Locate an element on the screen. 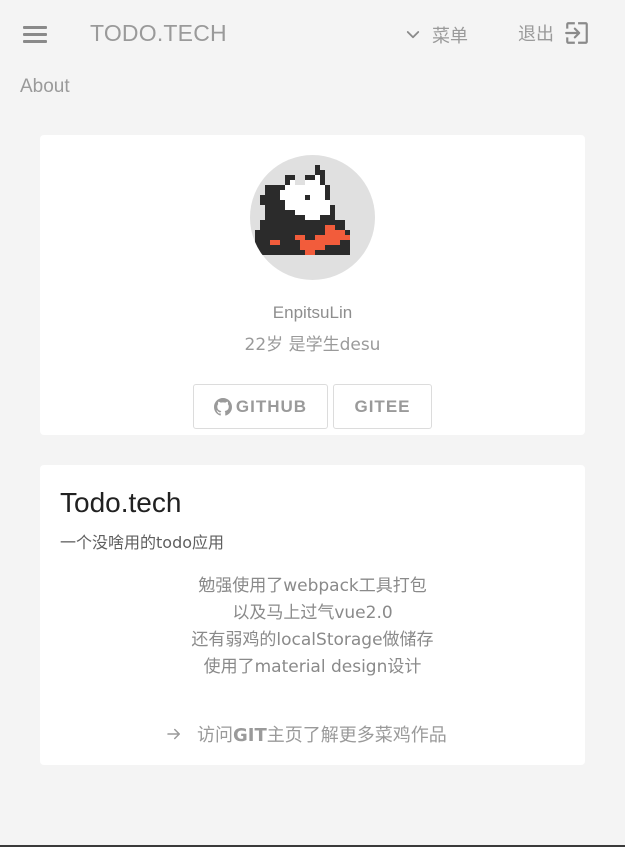 The width and height of the screenshot is (625, 847). visit-prefix: 访问 is located at coordinates (215, 735).